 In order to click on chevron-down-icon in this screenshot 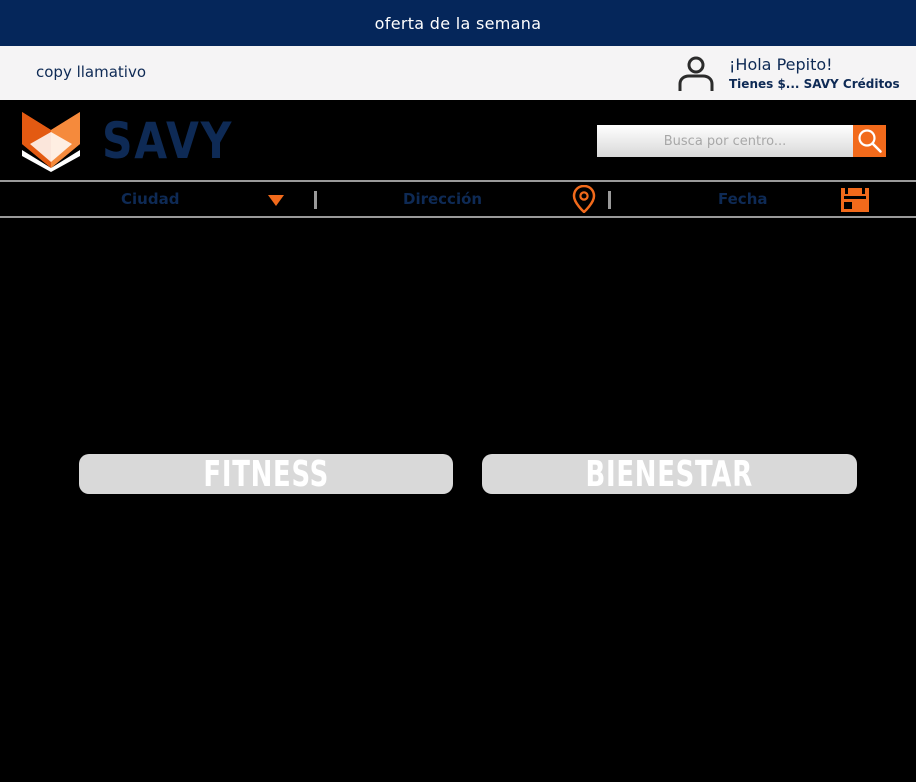, I will do `click(276, 200)`.